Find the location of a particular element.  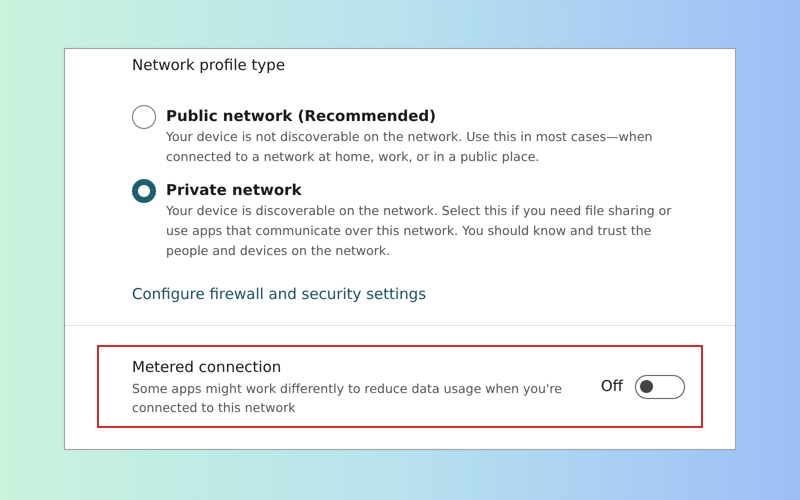

option-description: Your device is discoverable on the network. Select this if you need file sharing or use apps that communicate over this network. You should know and trust the people and devices on the network. is located at coordinates (419, 231).